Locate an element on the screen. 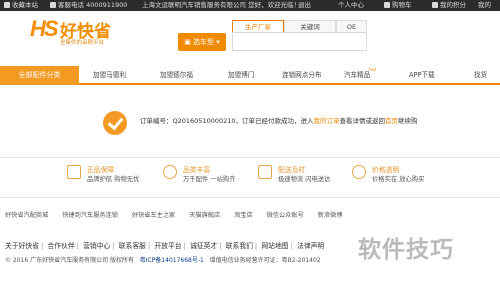 This screenshot has height=283, width=500. footer-link: 开放平台 is located at coordinates (167, 246).